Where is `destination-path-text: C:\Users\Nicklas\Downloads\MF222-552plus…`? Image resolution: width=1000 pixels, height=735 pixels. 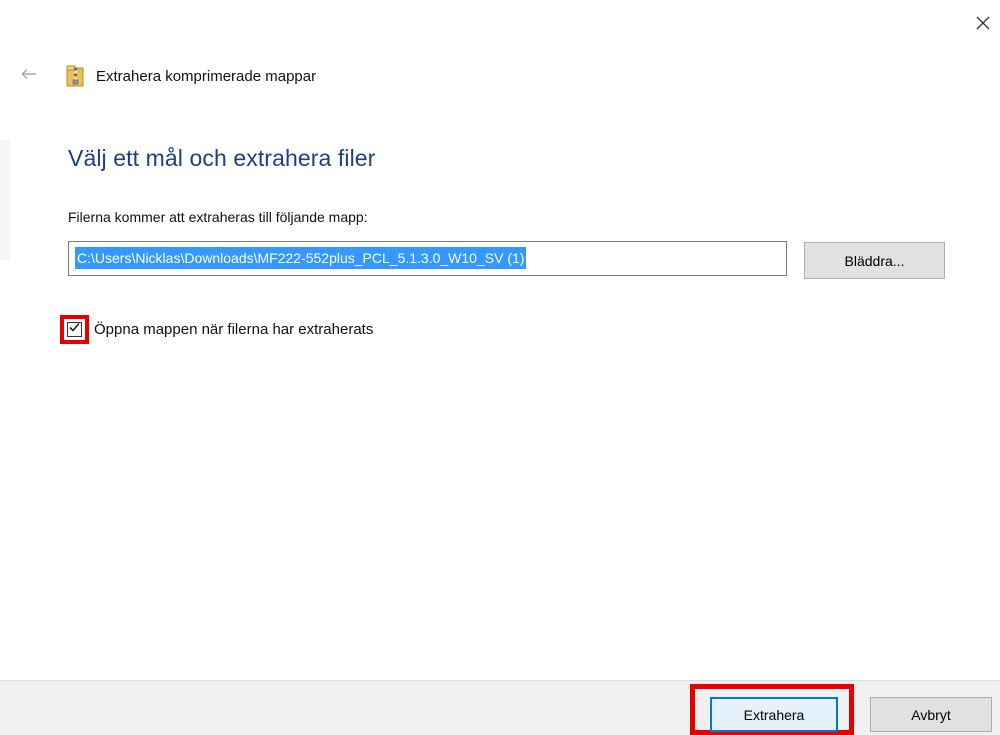 destination-path-text: C:\Users\Nicklas\Downloads\MF222-552plus… is located at coordinates (301, 258).